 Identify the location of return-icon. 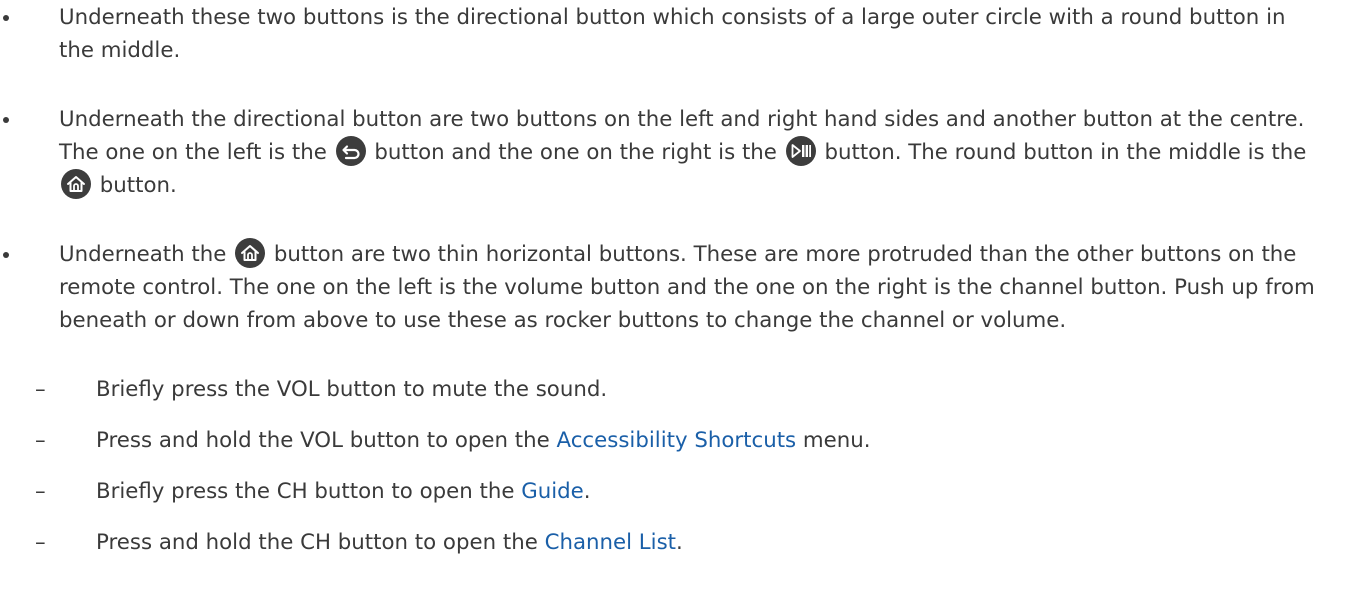
(350, 151).